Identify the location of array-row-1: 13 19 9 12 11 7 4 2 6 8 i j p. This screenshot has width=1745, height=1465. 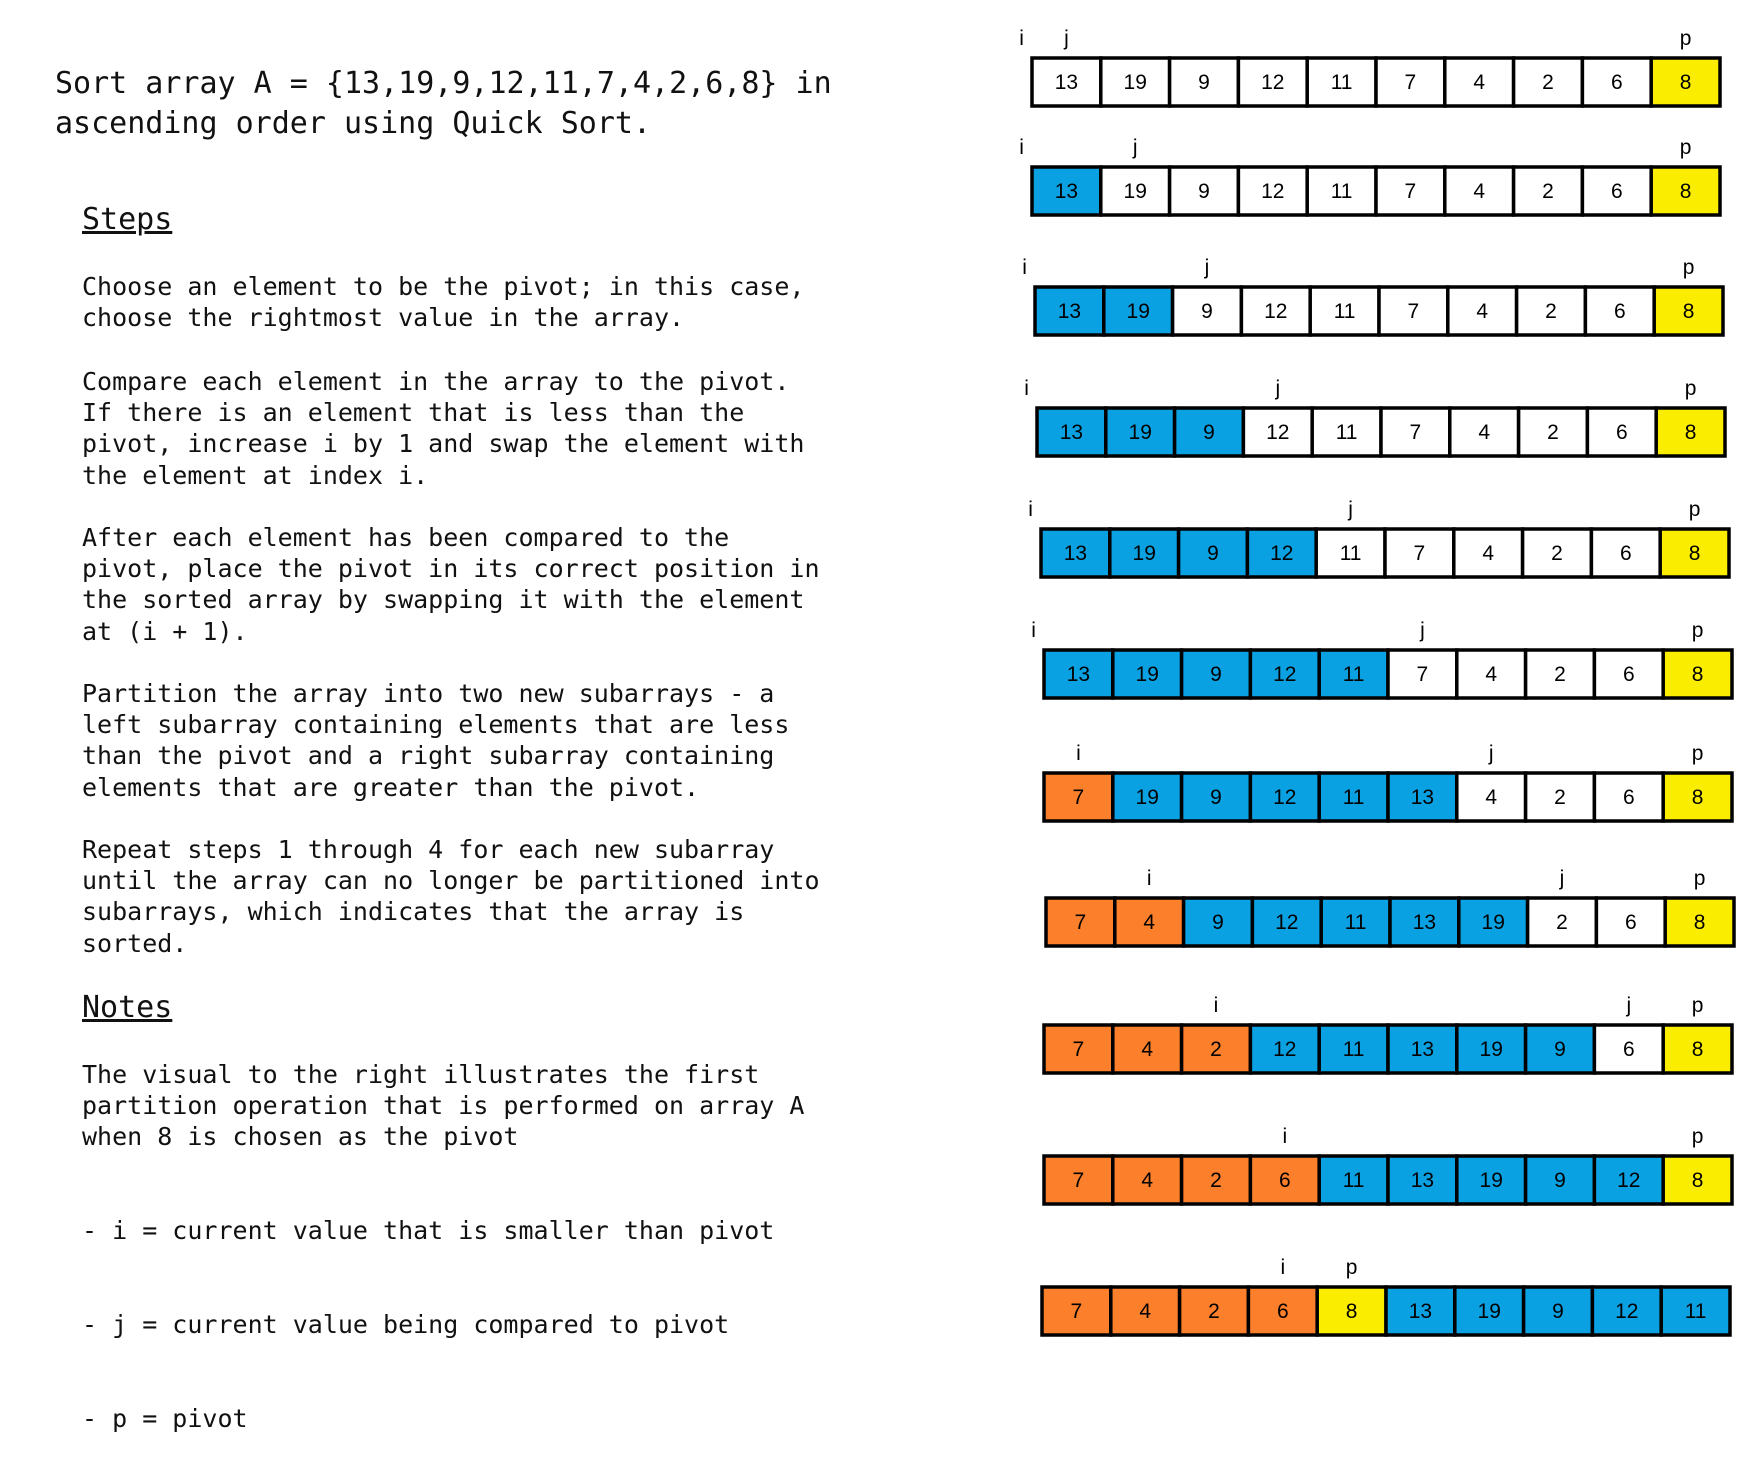
(1370, 67).